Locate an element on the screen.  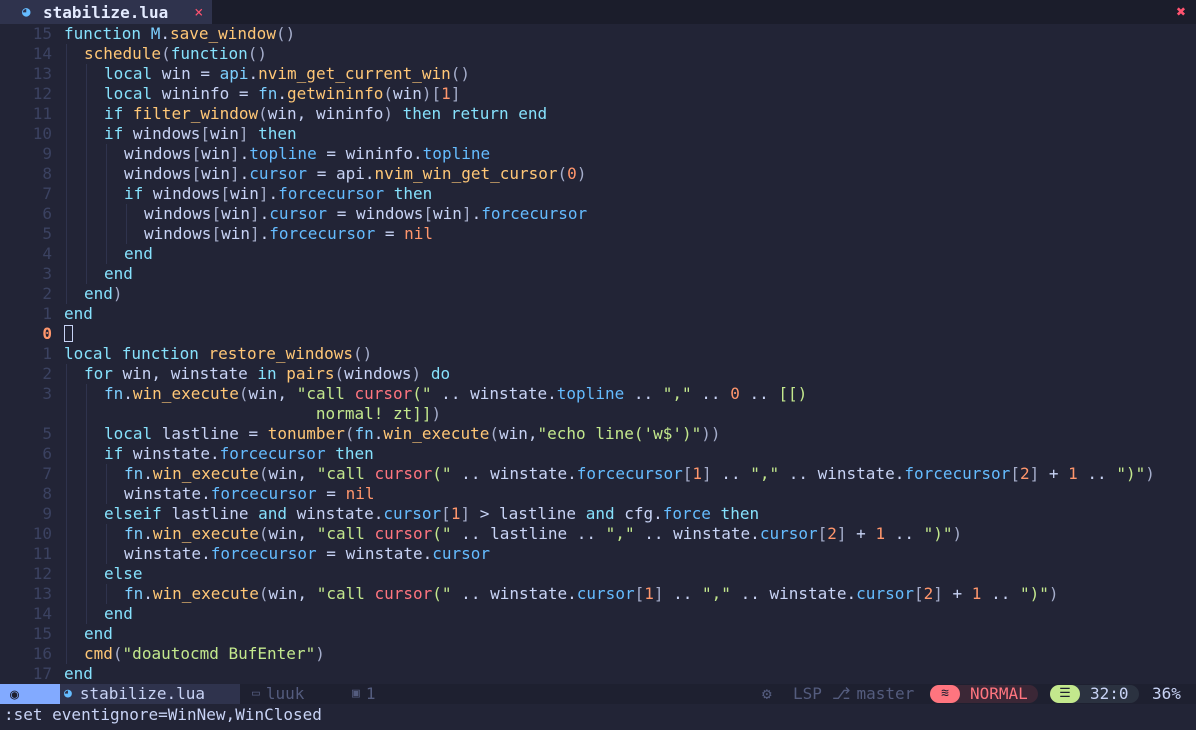
code-token: tonumber is located at coordinates (306, 433).